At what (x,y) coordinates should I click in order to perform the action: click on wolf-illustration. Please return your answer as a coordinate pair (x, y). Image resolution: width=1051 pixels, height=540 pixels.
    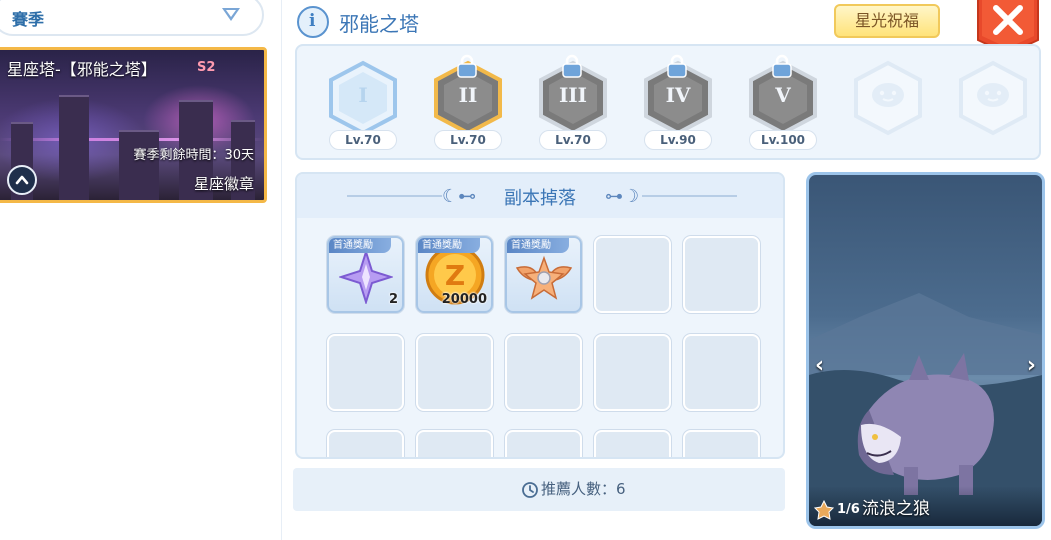
    Looking at the image, I should click on (925, 409).